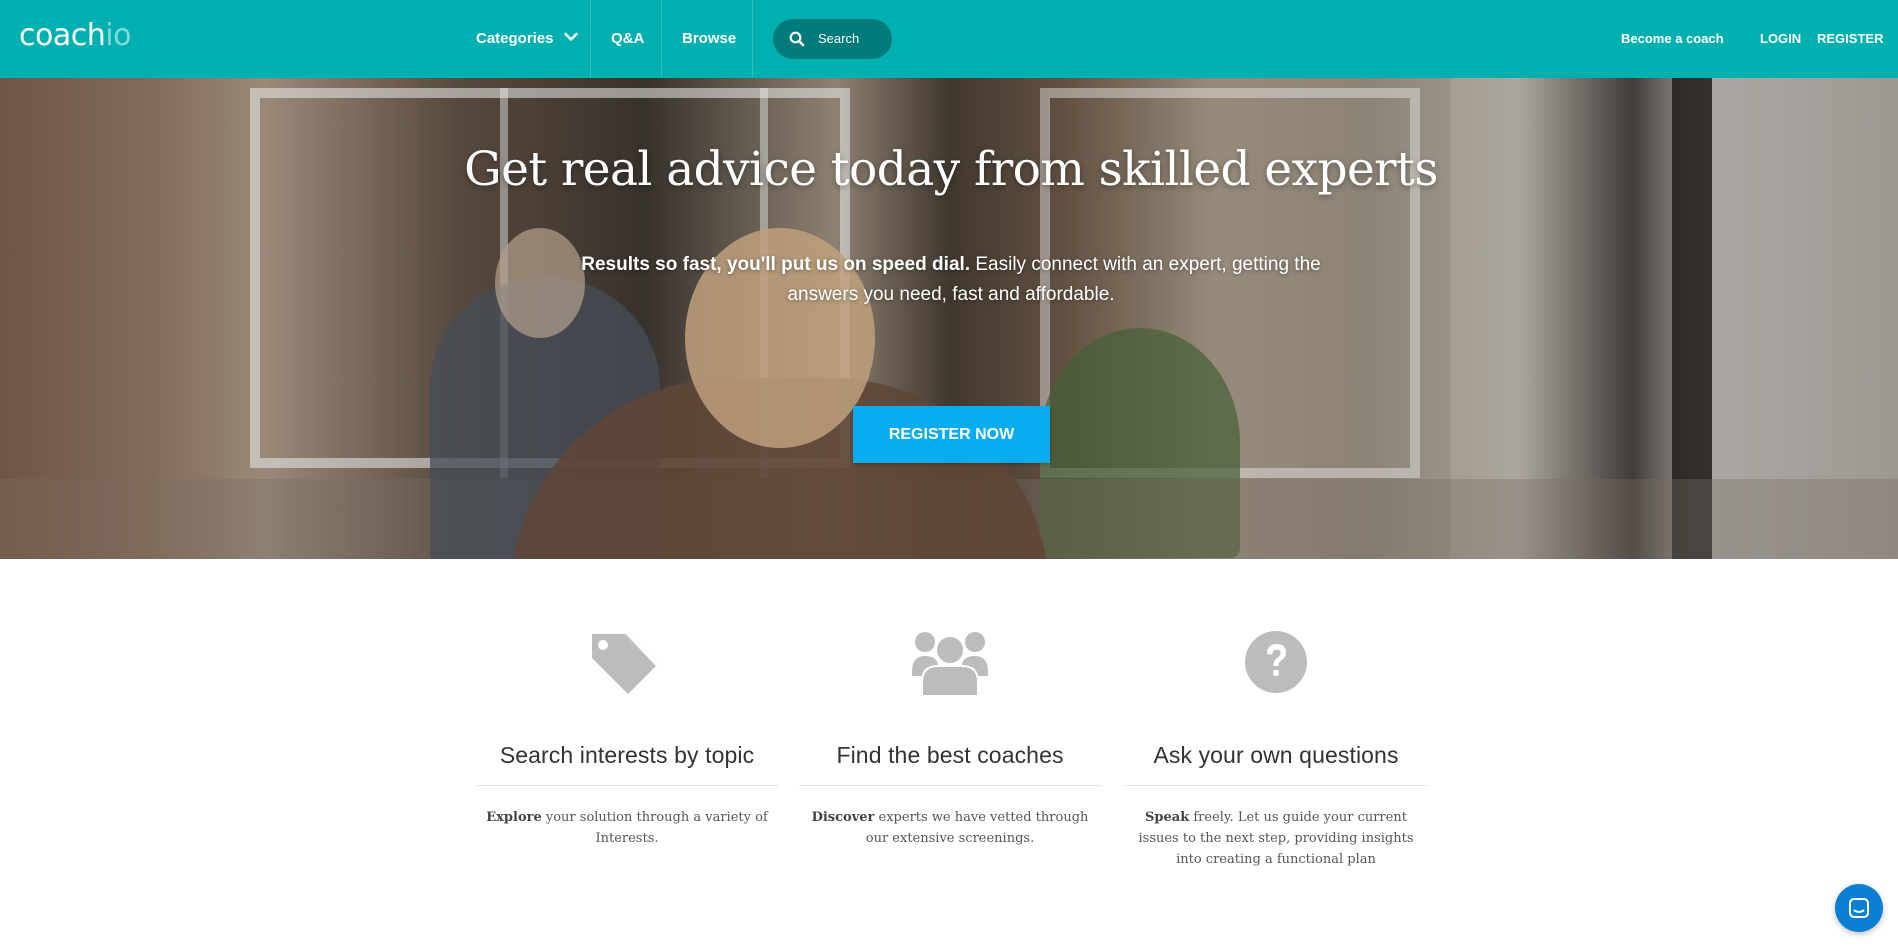 The image size is (1898, 952). I want to click on logo-text-part1: coach, so click(62, 35).